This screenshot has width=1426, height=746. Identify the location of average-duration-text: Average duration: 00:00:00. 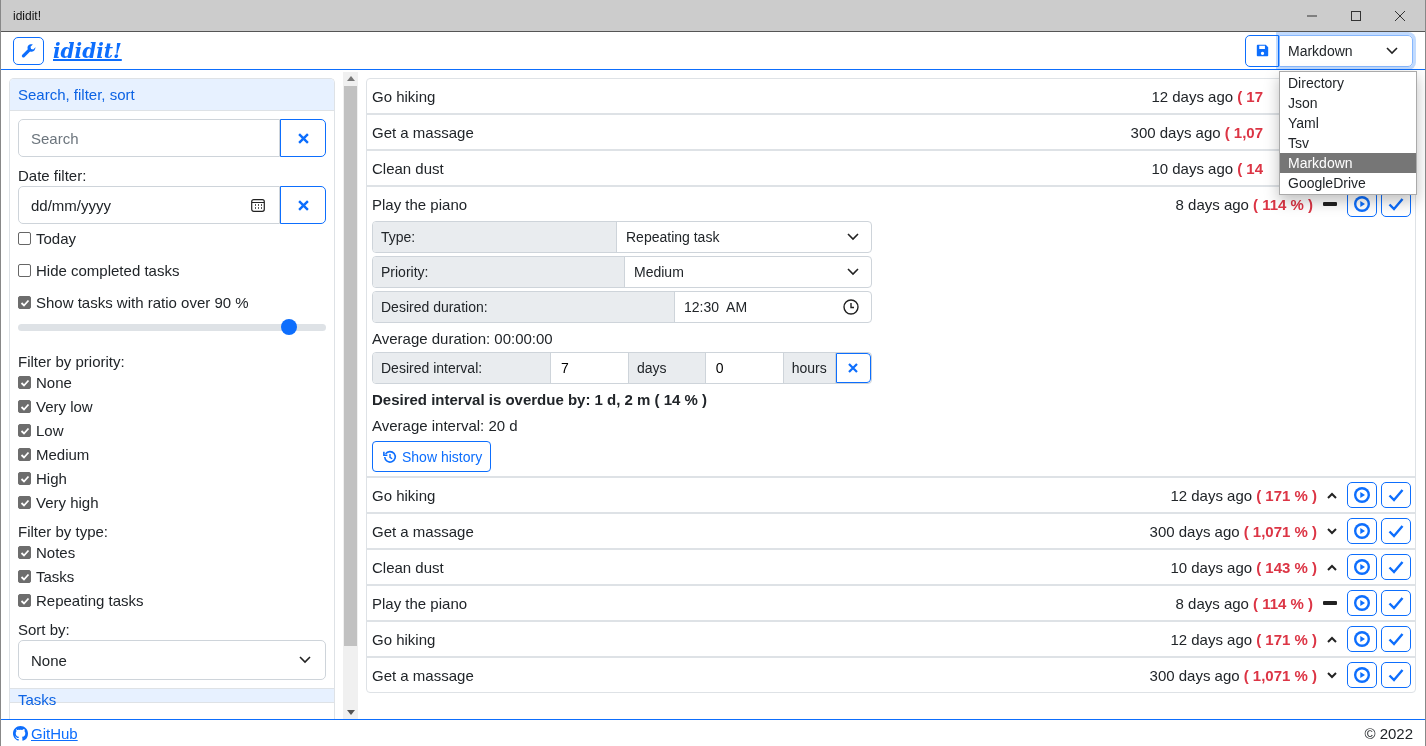
(463, 339).